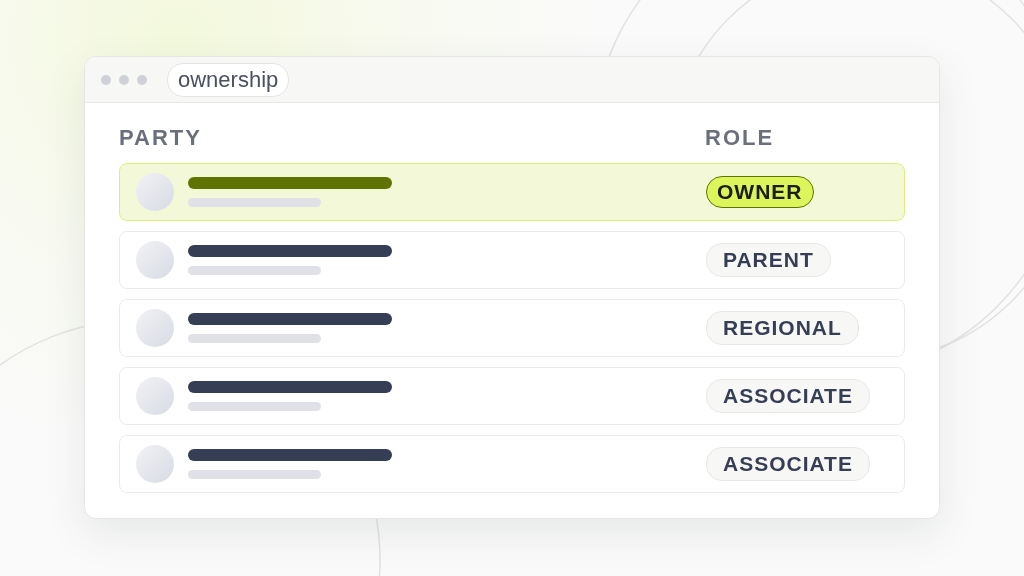 This screenshot has width=1024, height=576. What do you see at coordinates (512, 328) in the screenshot?
I see `table-row: REGIONAL` at bounding box center [512, 328].